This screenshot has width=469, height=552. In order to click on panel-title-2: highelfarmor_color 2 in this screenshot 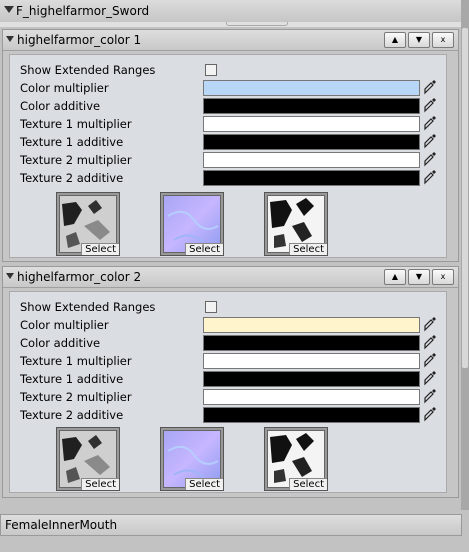, I will do `click(79, 277)`.